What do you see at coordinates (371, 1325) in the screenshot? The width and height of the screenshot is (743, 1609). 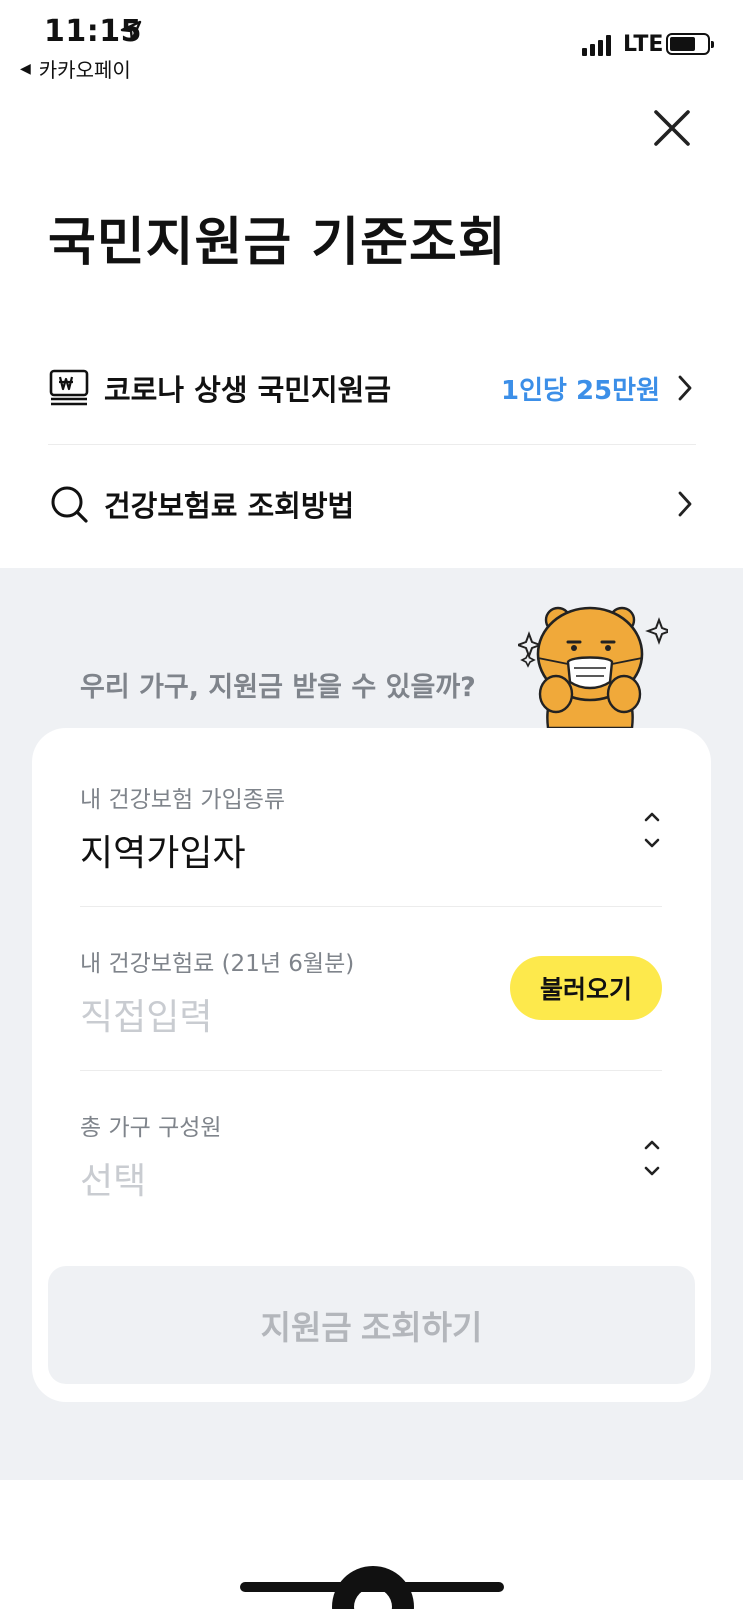 I see `submit-lookup-button: 지원금 조회하기` at bounding box center [371, 1325].